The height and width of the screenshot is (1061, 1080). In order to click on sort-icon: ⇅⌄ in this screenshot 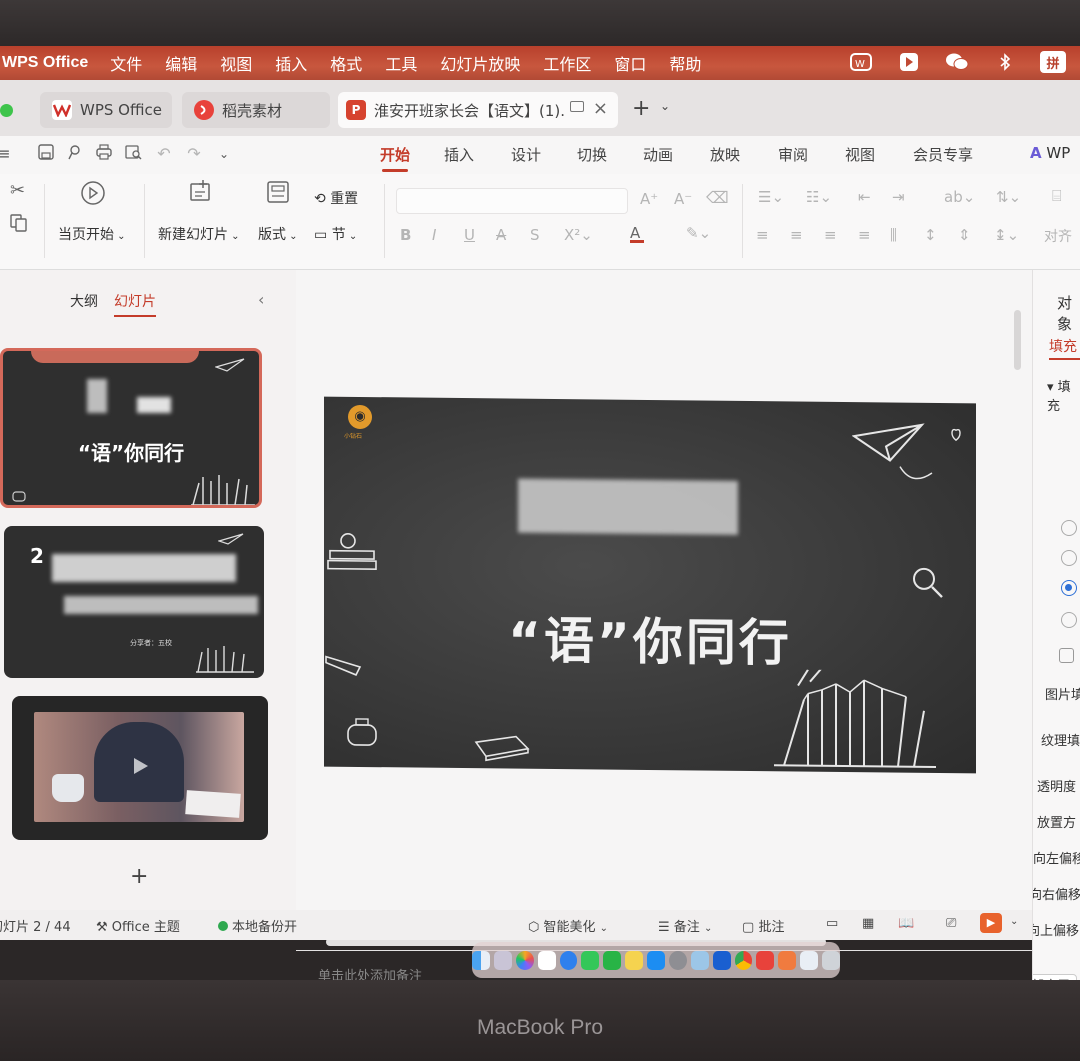, I will do `click(1008, 197)`.